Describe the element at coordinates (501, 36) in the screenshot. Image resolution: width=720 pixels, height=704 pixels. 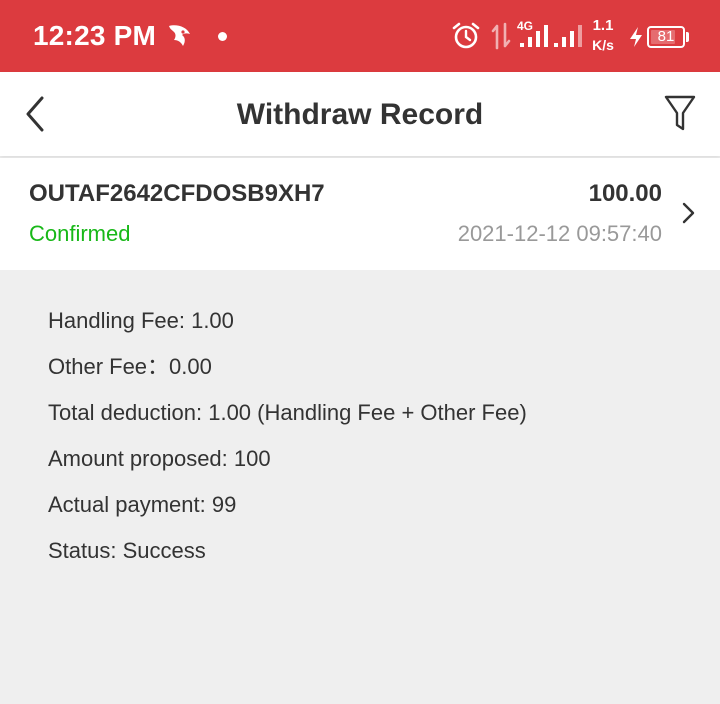
I see `data-arrows-icon` at that location.